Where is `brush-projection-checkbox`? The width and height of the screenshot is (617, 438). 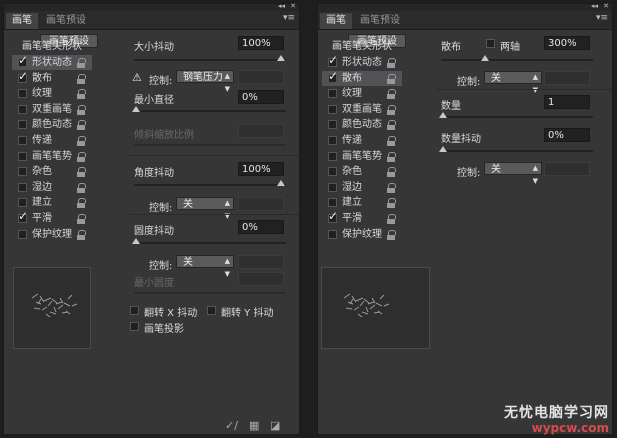
brush-projection-checkbox is located at coordinates (134, 326).